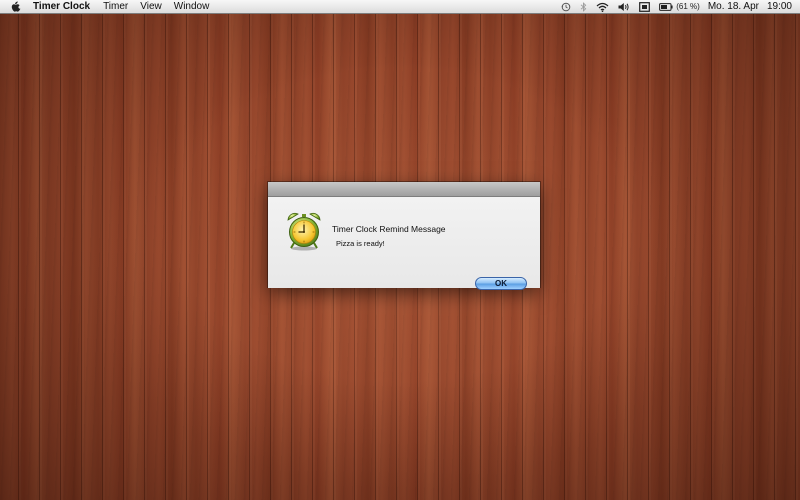 This screenshot has width=800, height=500. What do you see at coordinates (304, 231) in the screenshot?
I see `alarm-clock-icon` at bounding box center [304, 231].